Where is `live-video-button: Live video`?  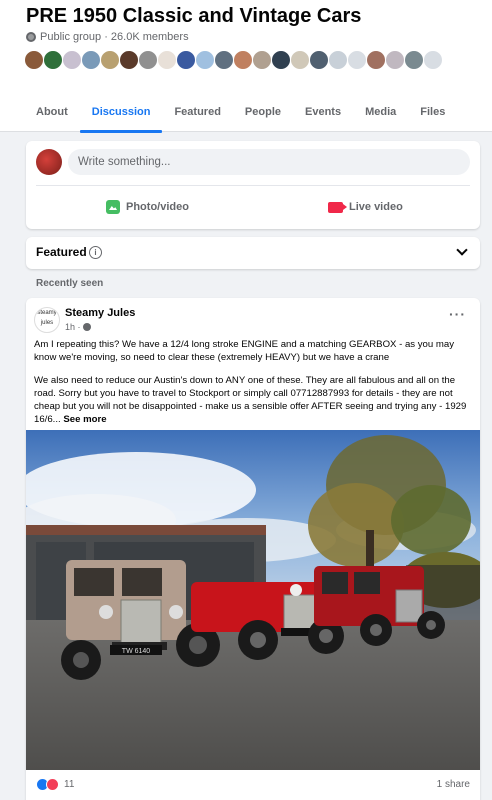
live-video-button: Live video is located at coordinates (365, 207).